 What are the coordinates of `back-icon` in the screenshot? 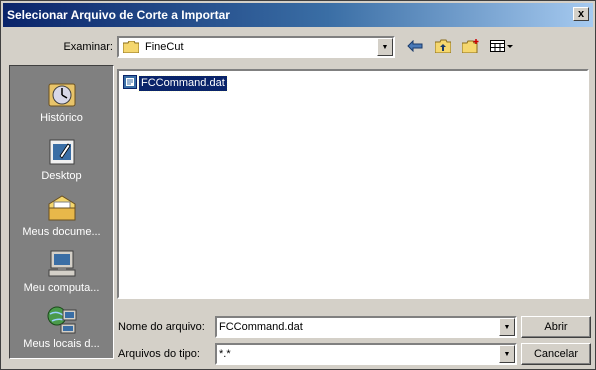 It's located at (415, 47).